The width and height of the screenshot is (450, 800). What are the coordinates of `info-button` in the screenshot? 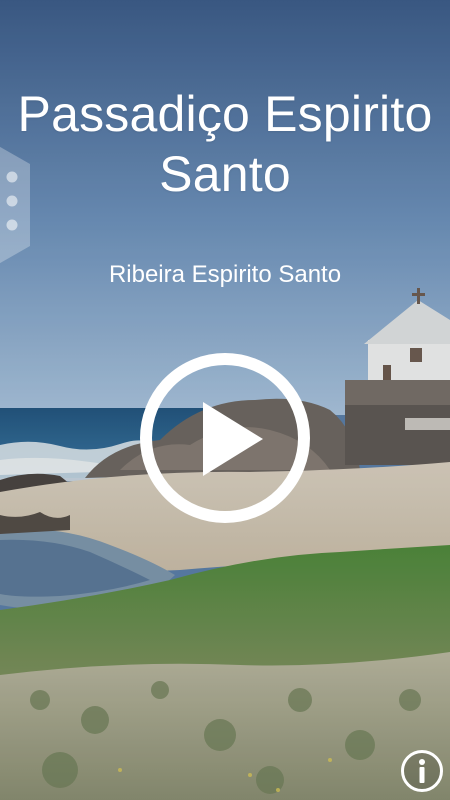 It's located at (422, 771).